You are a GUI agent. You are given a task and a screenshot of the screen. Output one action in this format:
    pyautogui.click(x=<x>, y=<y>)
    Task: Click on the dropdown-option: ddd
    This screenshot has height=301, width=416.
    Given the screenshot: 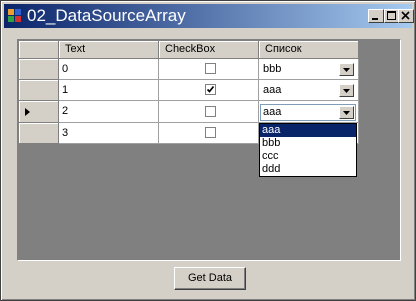 What is the action you would take?
    pyautogui.click(x=308, y=169)
    